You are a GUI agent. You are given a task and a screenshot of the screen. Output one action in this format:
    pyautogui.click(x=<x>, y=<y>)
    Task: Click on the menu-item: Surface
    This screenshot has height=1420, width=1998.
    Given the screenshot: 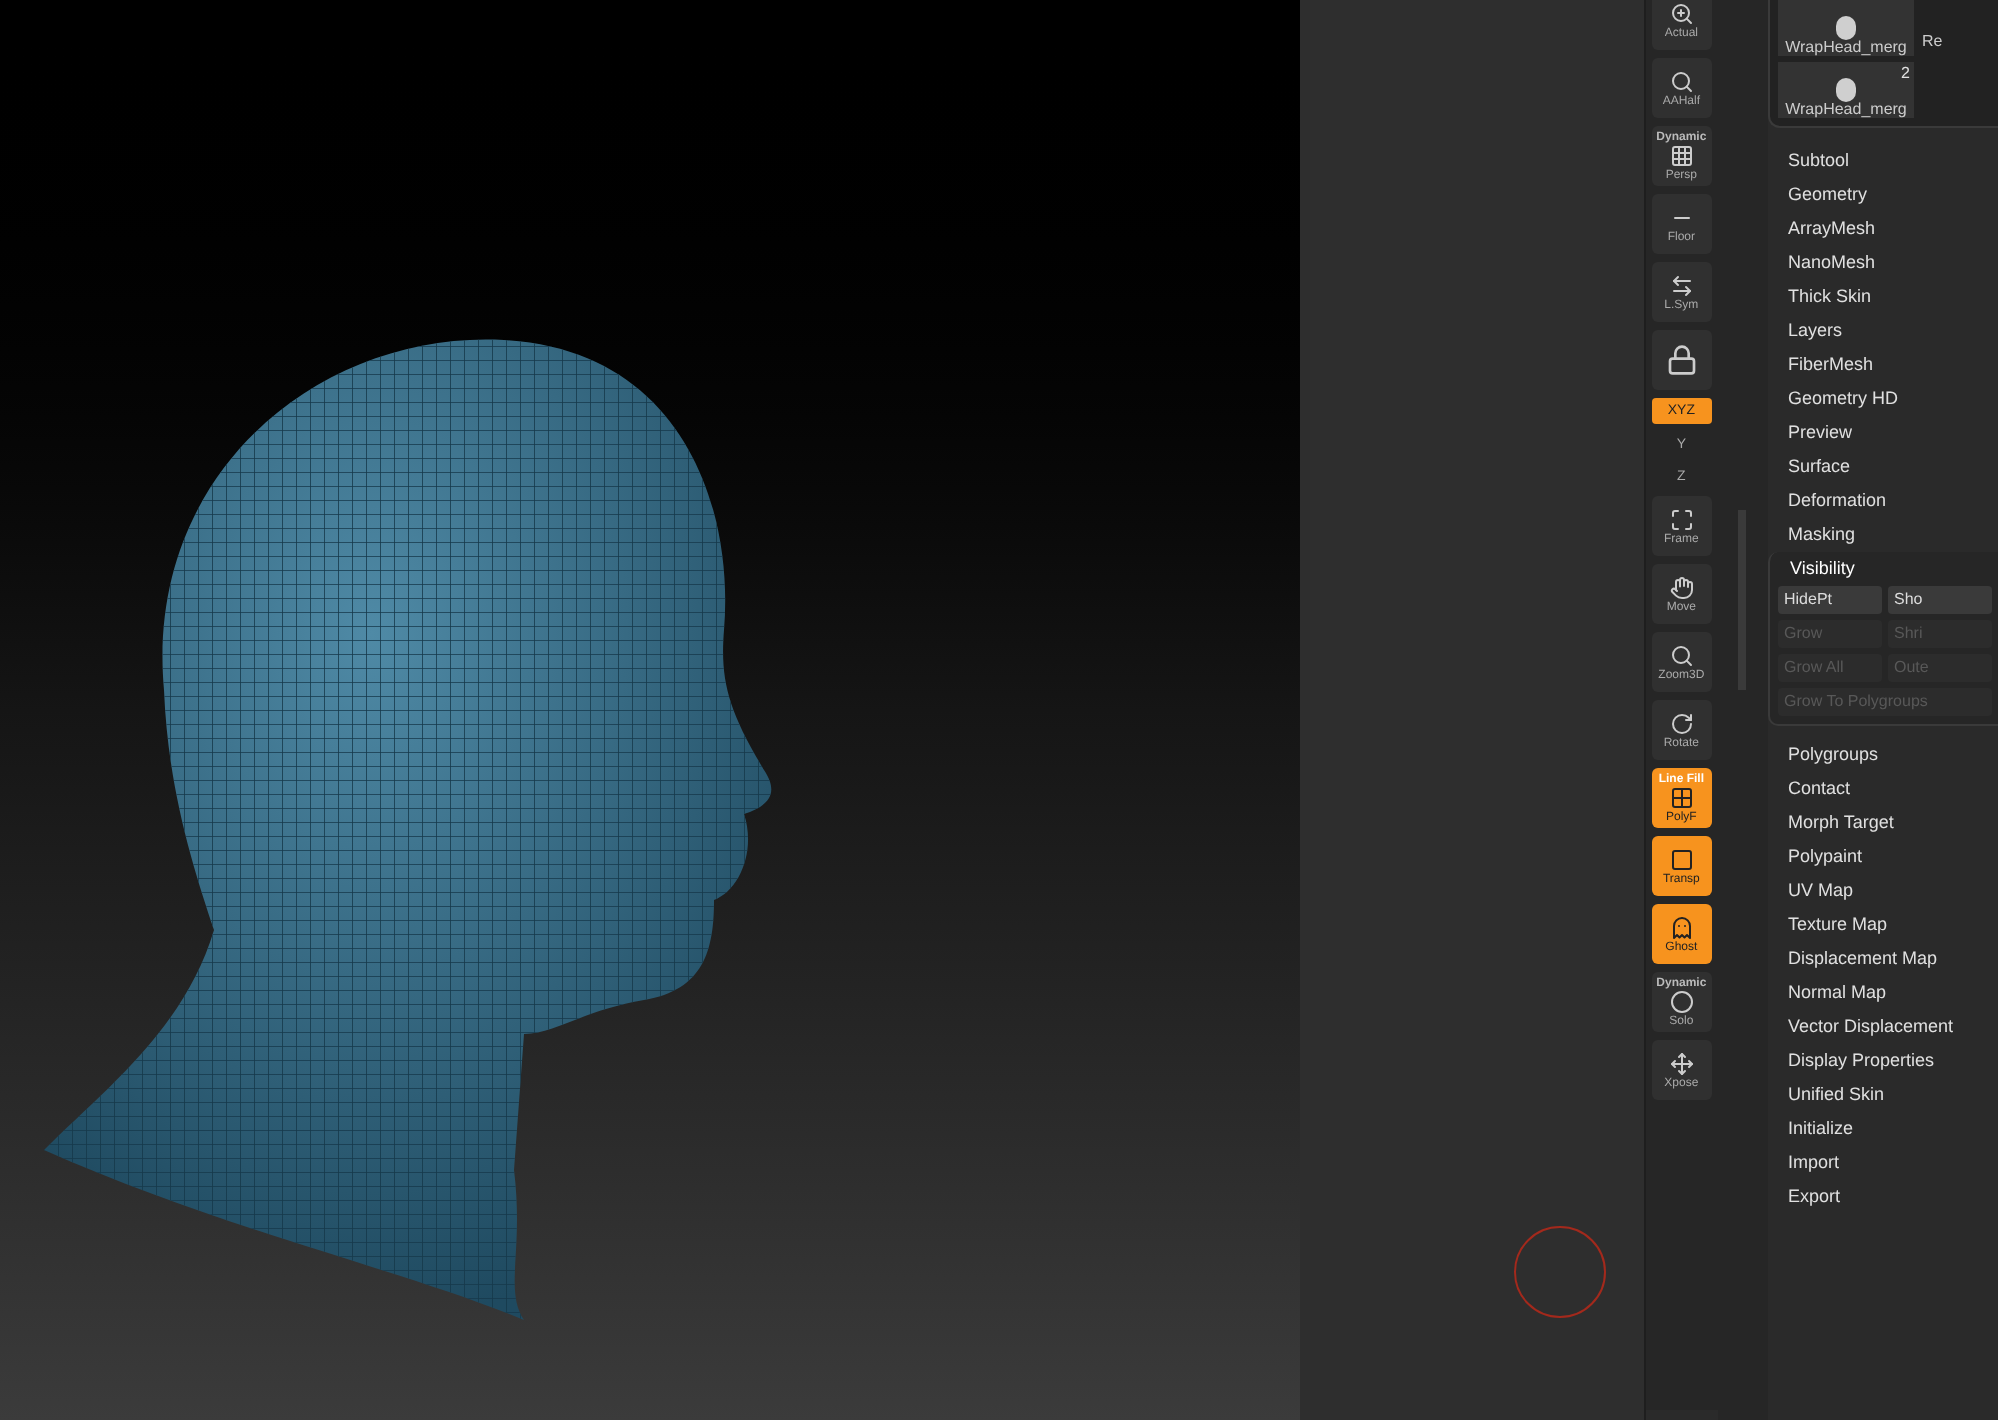 What is the action you would take?
    pyautogui.click(x=1883, y=467)
    